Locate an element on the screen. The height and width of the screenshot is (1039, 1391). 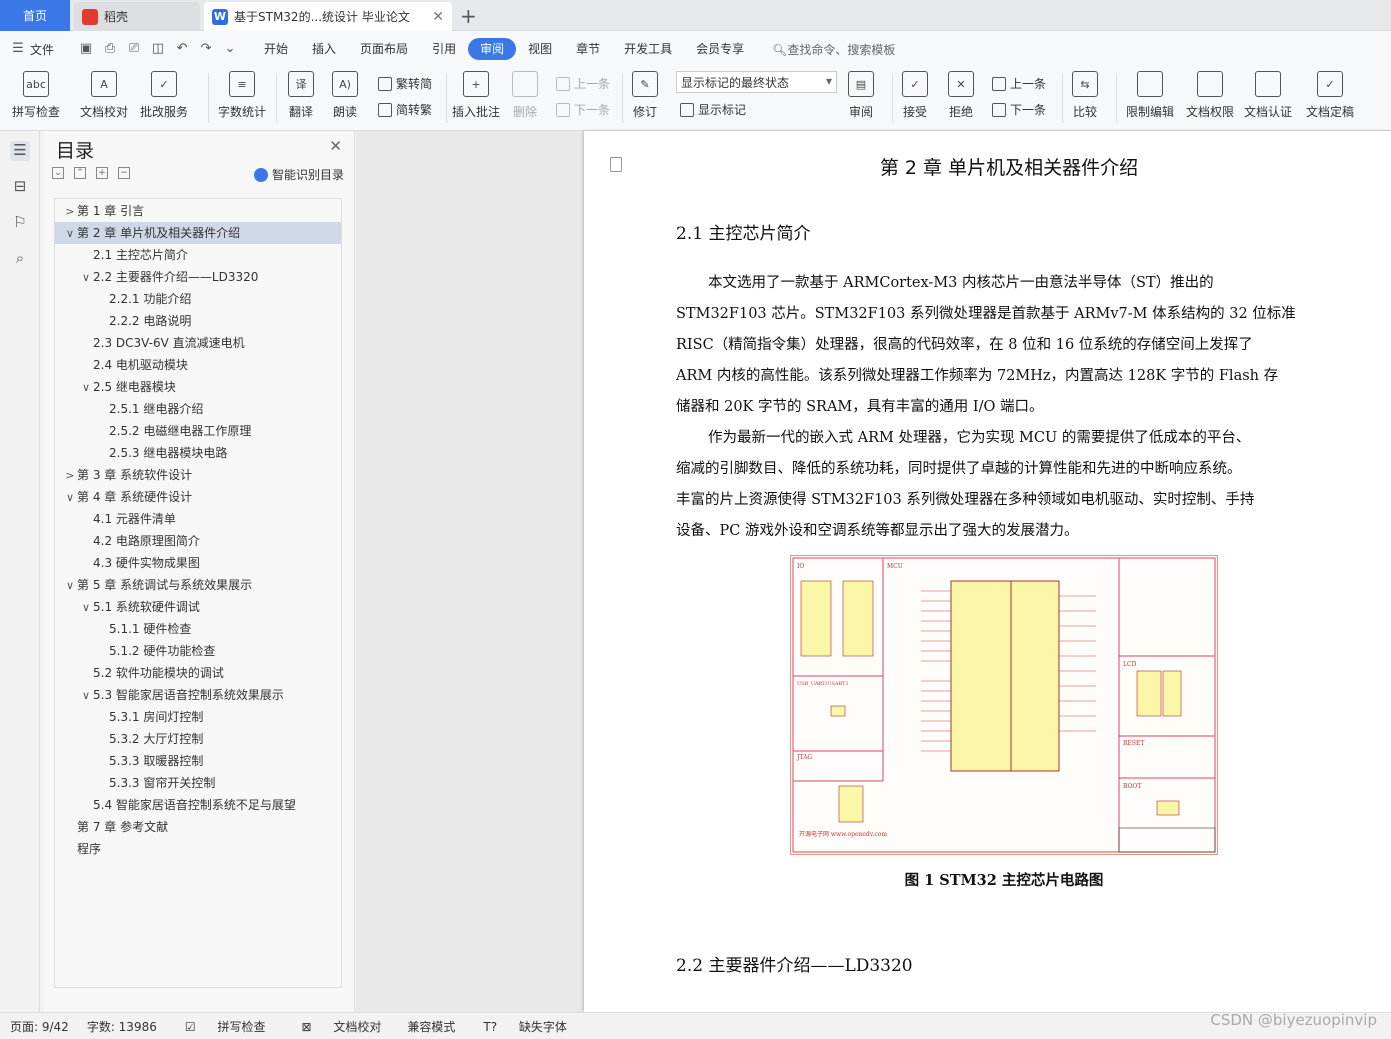
toc-item: 5.4 智能家居语音控制系统不足与展望 is located at coordinates (198, 805).